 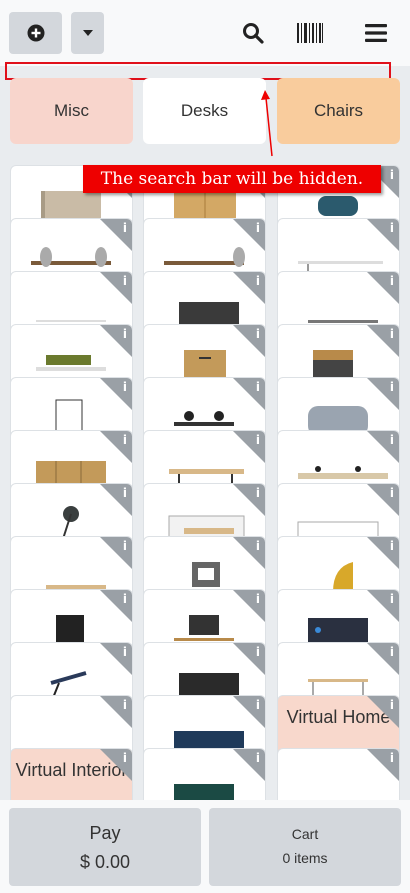 I want to click on caret-down-icon, so click(x=87, y=33).